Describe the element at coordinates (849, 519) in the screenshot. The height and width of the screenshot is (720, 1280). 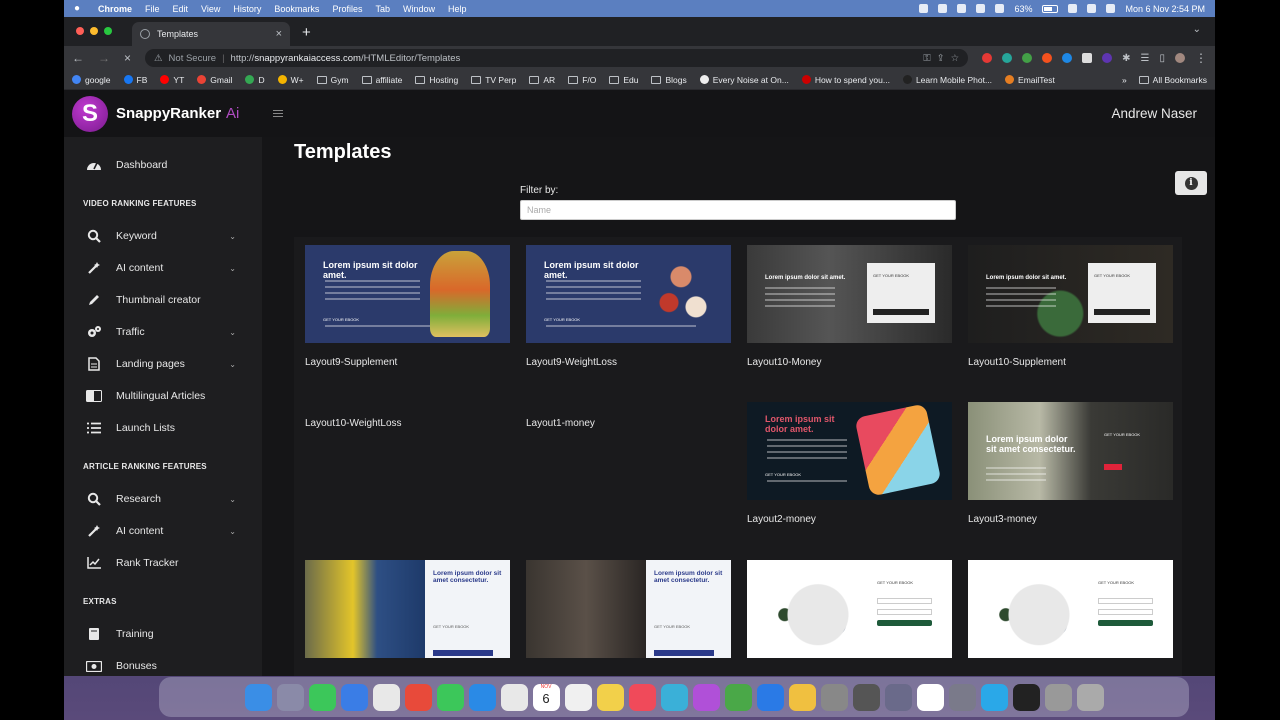
I see `template-name: Layout2-money` at that location.